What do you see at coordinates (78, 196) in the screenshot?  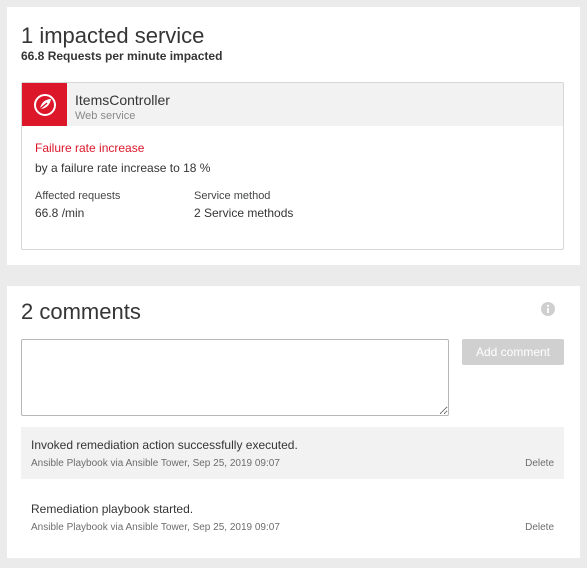 I see `affected-requests-label: Affected requests` at bounding box center [78, 196].